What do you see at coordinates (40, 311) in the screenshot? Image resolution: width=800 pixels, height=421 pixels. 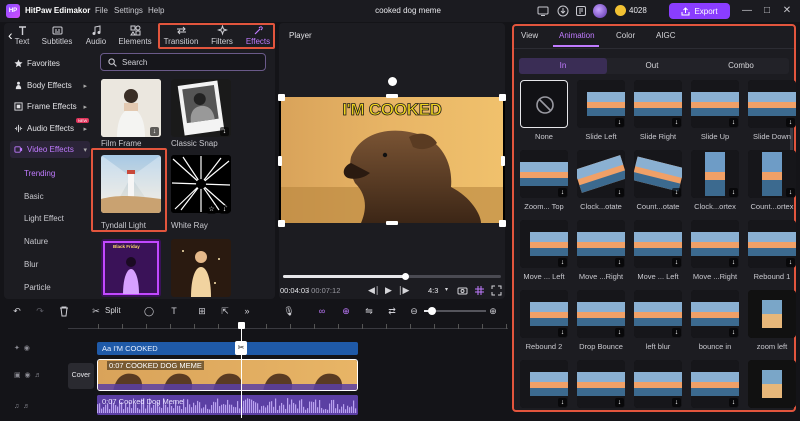 I see `redo-icon: ↷` at bounding box center [40, 311].